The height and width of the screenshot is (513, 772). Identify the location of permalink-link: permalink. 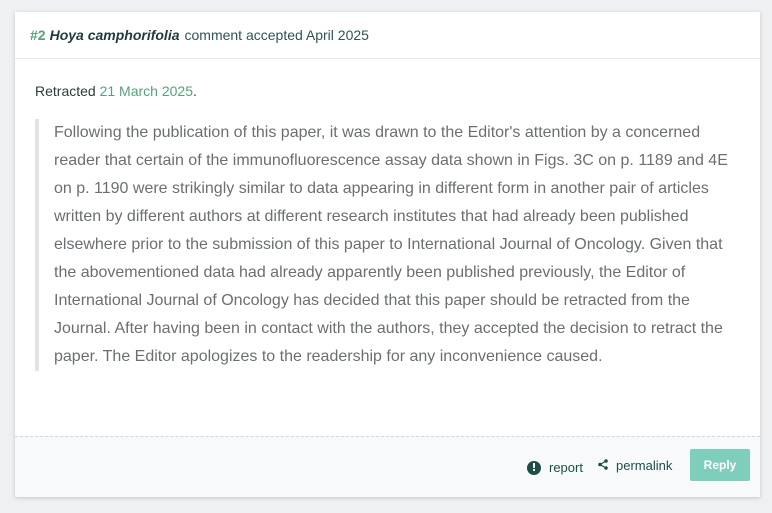
(635, 465).